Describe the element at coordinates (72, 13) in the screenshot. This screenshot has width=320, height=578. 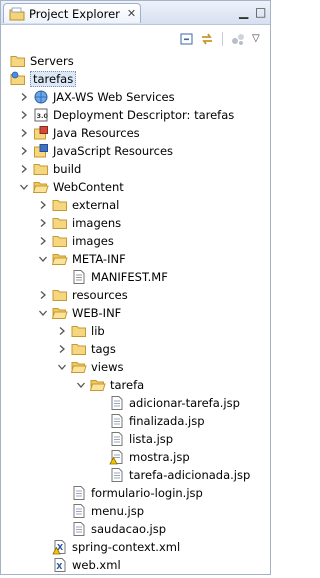
I see `tab-project-explorer: Project Explorer ✕` at that location.